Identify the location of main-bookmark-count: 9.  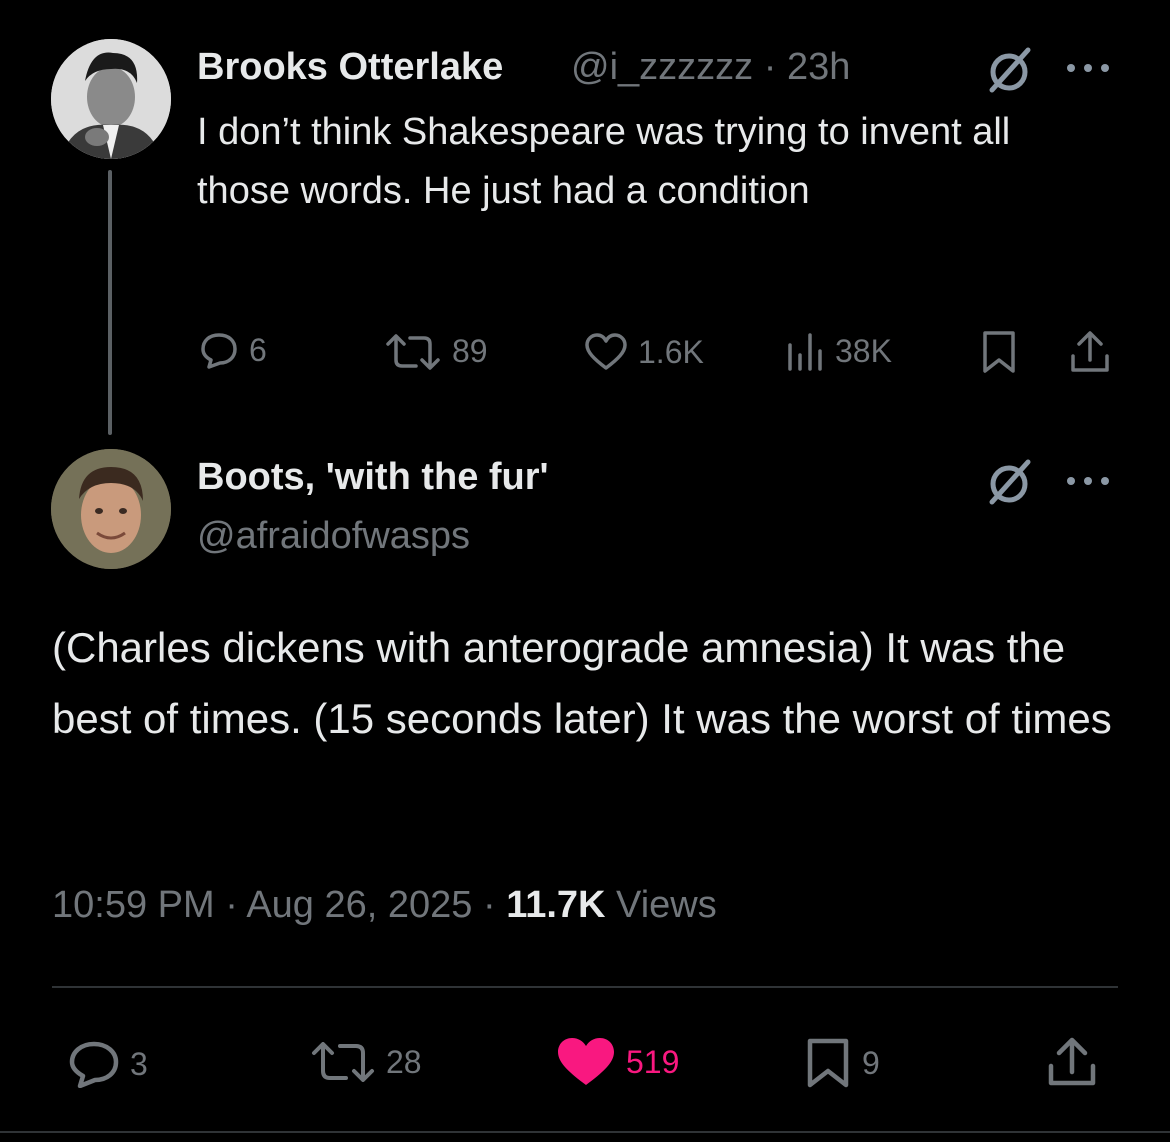
(871, 1062).